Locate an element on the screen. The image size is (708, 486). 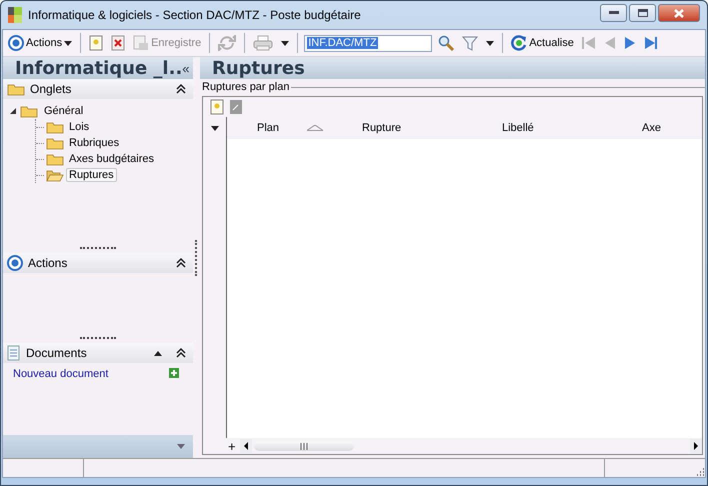
group-label: Ruptures par plan is located at coordinates (246, 87).